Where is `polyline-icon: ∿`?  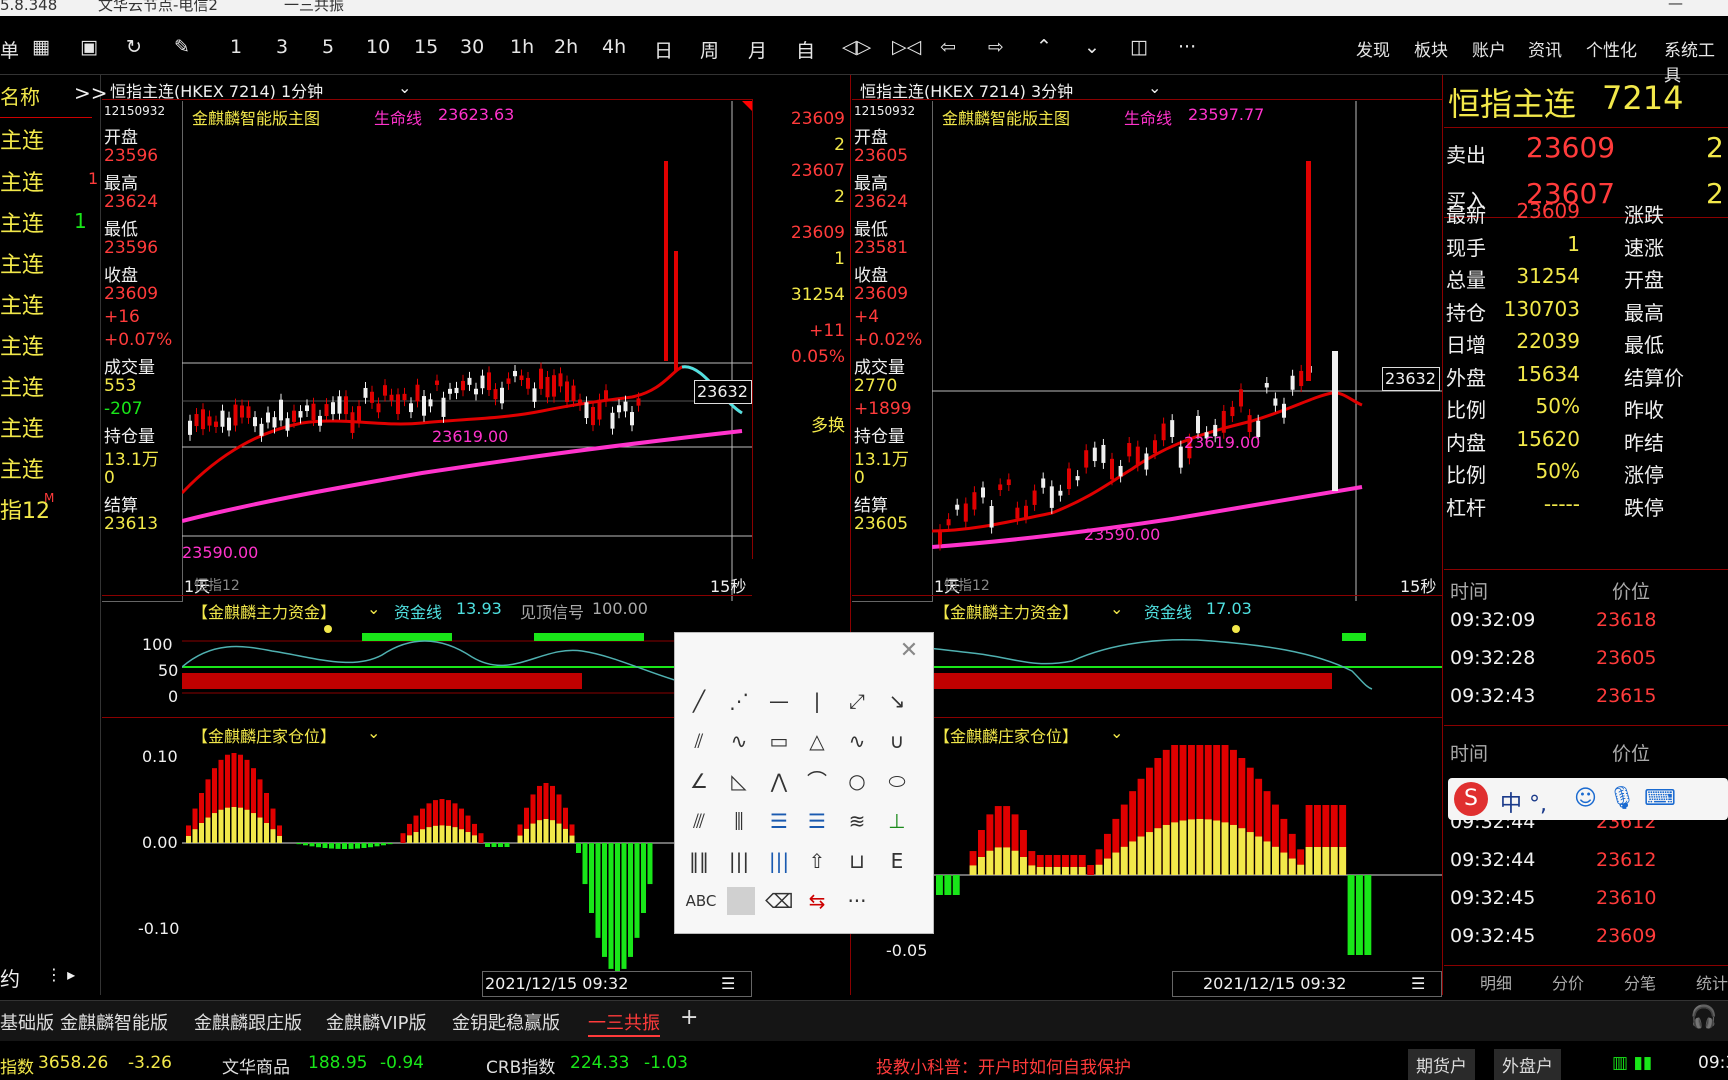
polyline-icon: ∿ is located at coordinates (739, 741).